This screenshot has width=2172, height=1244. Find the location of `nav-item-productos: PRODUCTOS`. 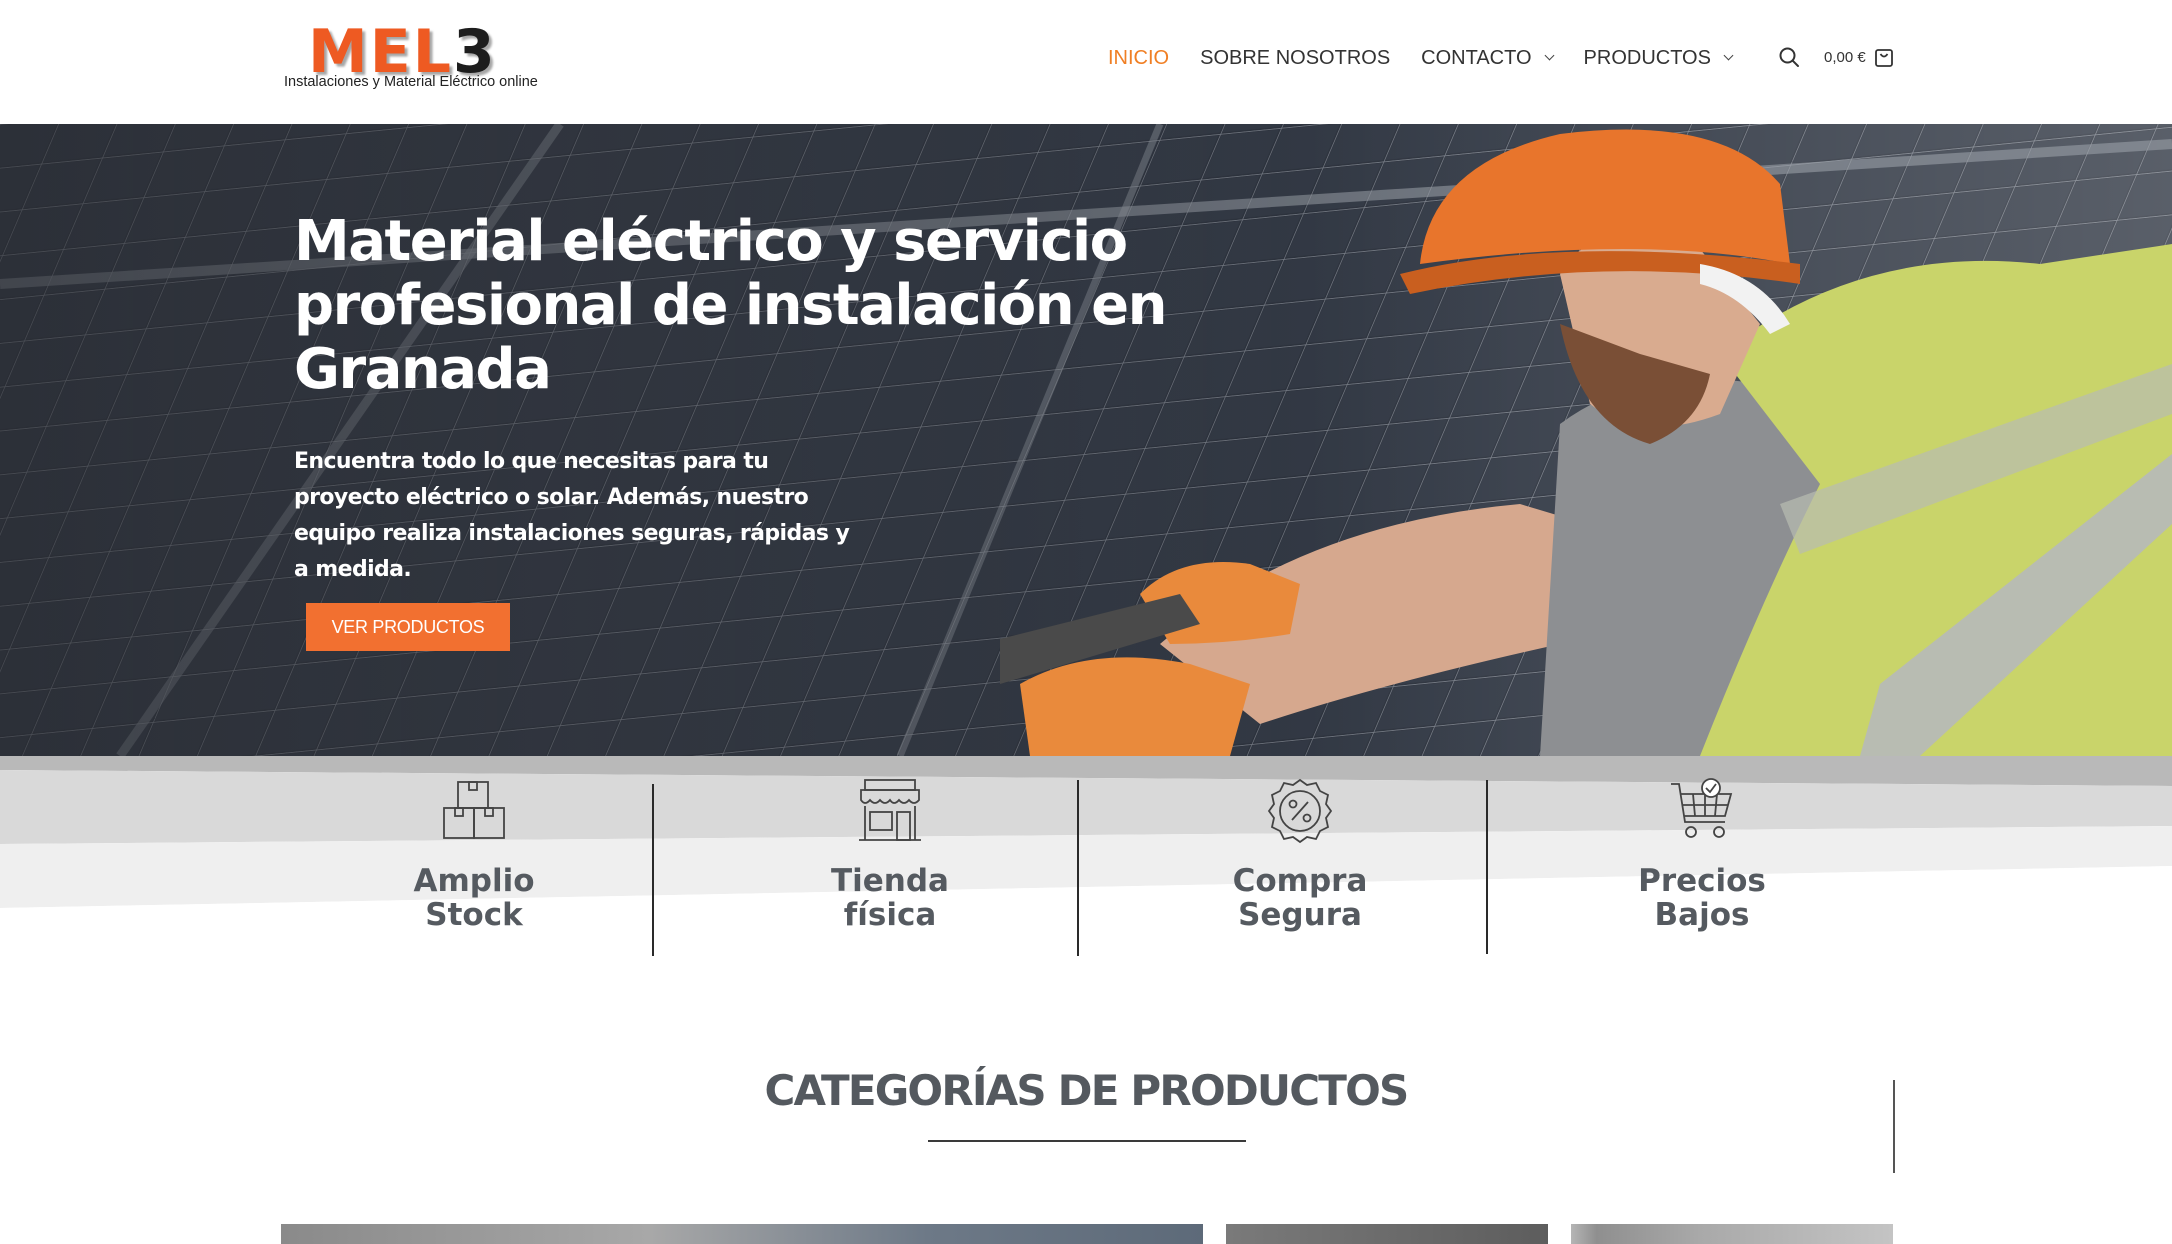

nav-item-productos: PRODUCTOS is located at coordinates (1659, 58).